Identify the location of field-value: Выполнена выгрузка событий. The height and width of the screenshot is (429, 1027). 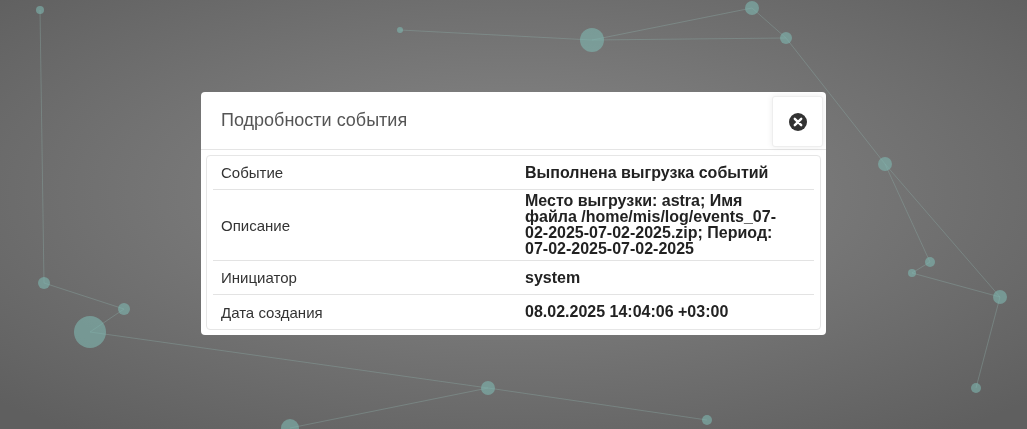
(647, 172).